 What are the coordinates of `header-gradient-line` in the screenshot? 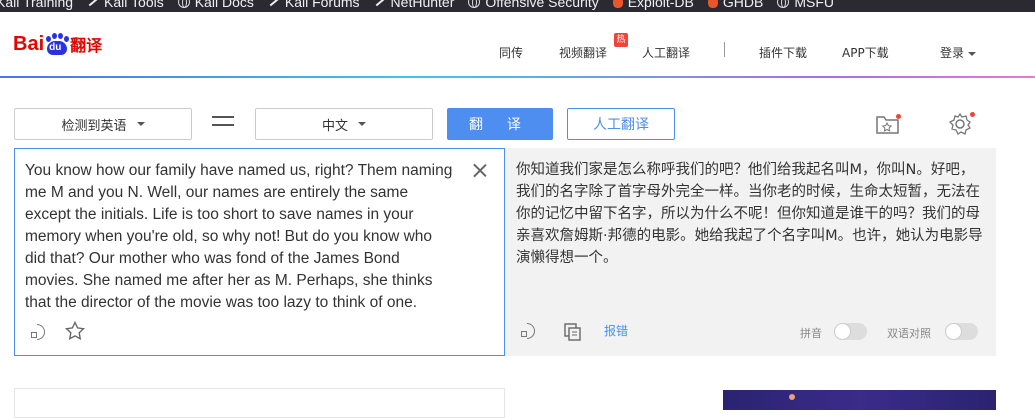 It's located at (517, 77).